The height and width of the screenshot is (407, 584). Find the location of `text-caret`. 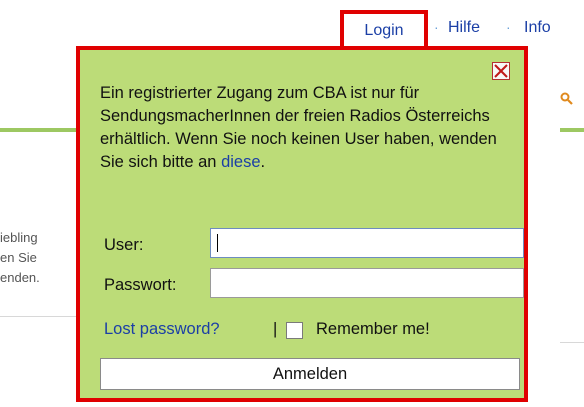

text-caret is located at coordinates (217, 243).